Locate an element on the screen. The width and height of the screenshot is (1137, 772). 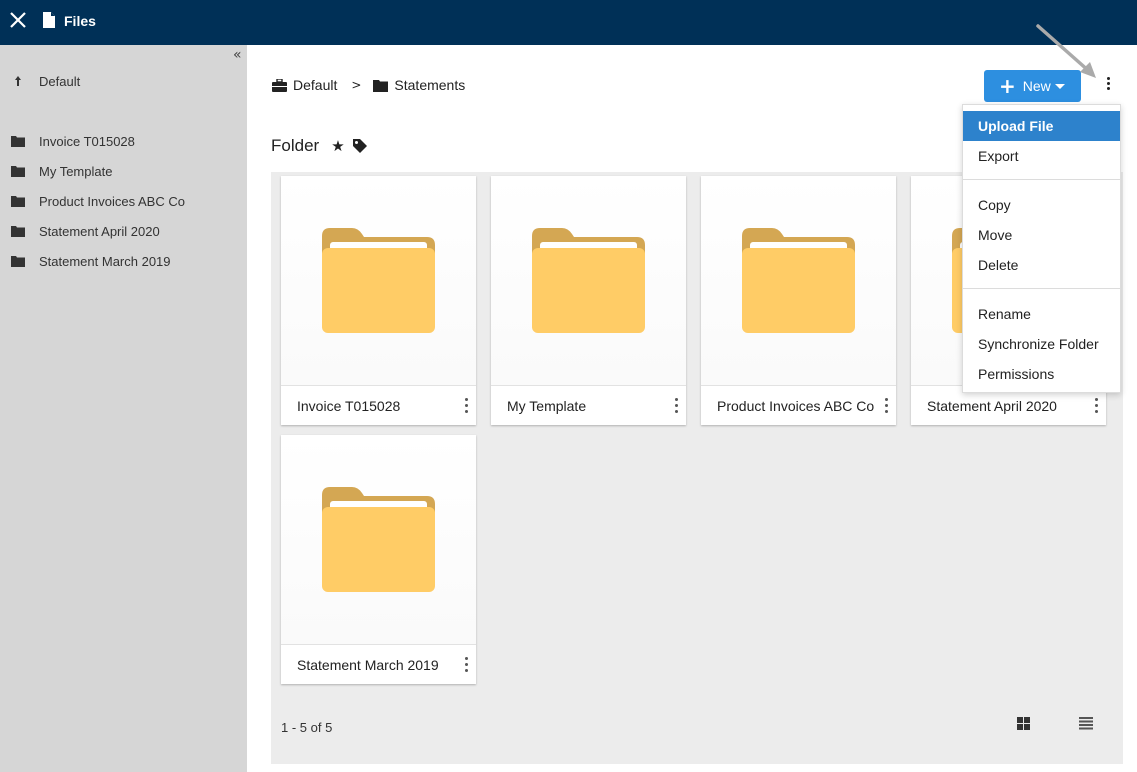
folder-card: Invoice T015028 is located at coordinates (378, 300).